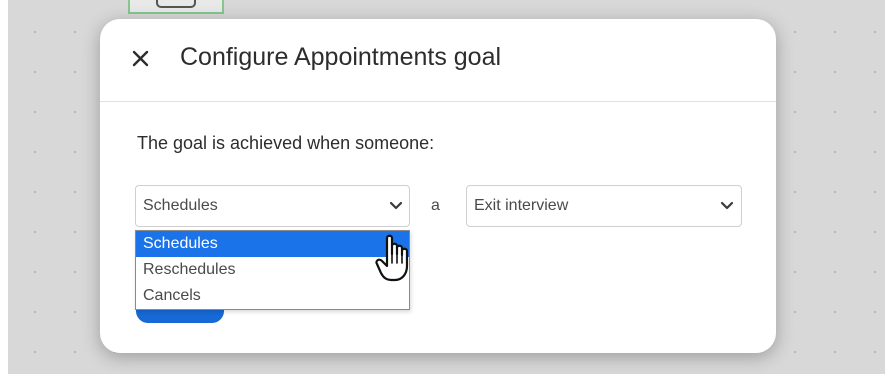 This screenshot has height=374, width=885. I want to click on appointment-select-value: Exit interview, so click(521, 205).